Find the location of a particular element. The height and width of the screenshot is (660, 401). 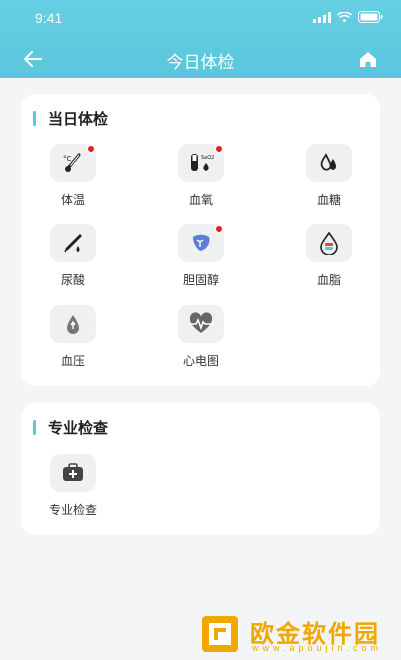

checkup-item-uric-acid: 尿酸 is located at coordinates (73, 255).